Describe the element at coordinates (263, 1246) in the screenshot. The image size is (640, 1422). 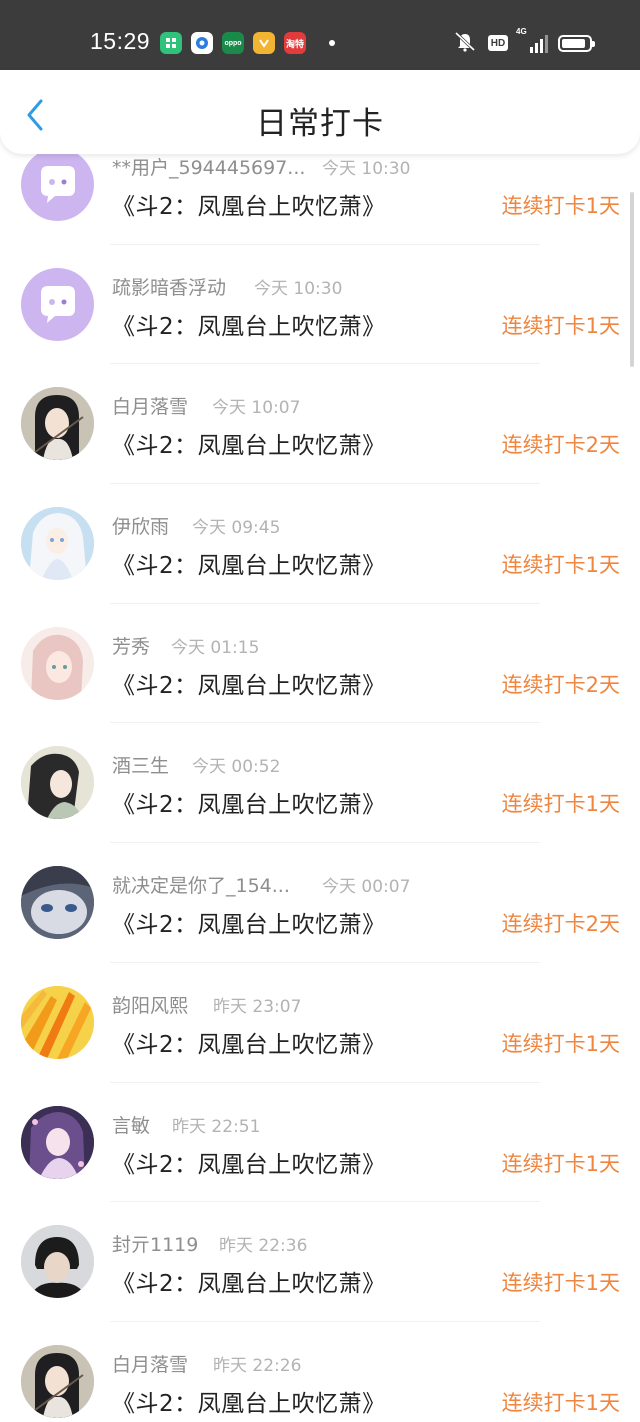
I see `checkin-time: 昨天 22:36` at that location.